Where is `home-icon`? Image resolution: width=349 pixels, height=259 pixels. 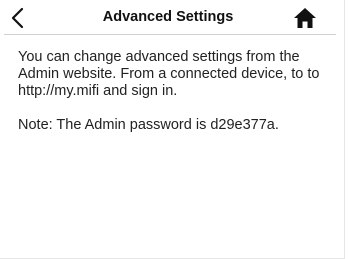 home-icon is located at coordinates (305, 18).